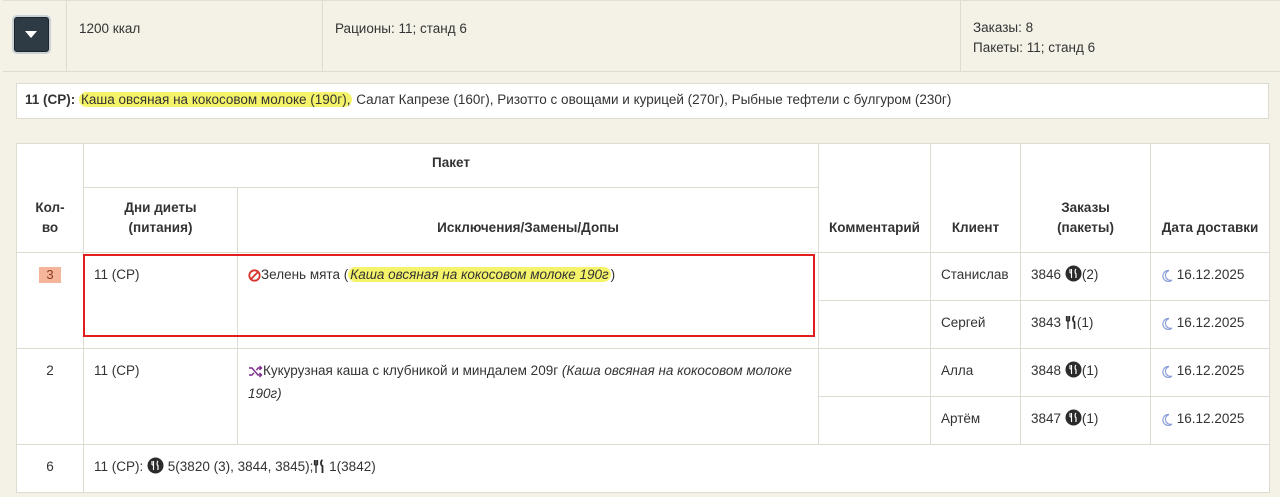 Image resolution: width=1280 pixels, height=497 pixels. What do you see at coordinates (1090, 274) in the screenshot?
I see `package-count: (2)` at bounding box center [1090, 274].